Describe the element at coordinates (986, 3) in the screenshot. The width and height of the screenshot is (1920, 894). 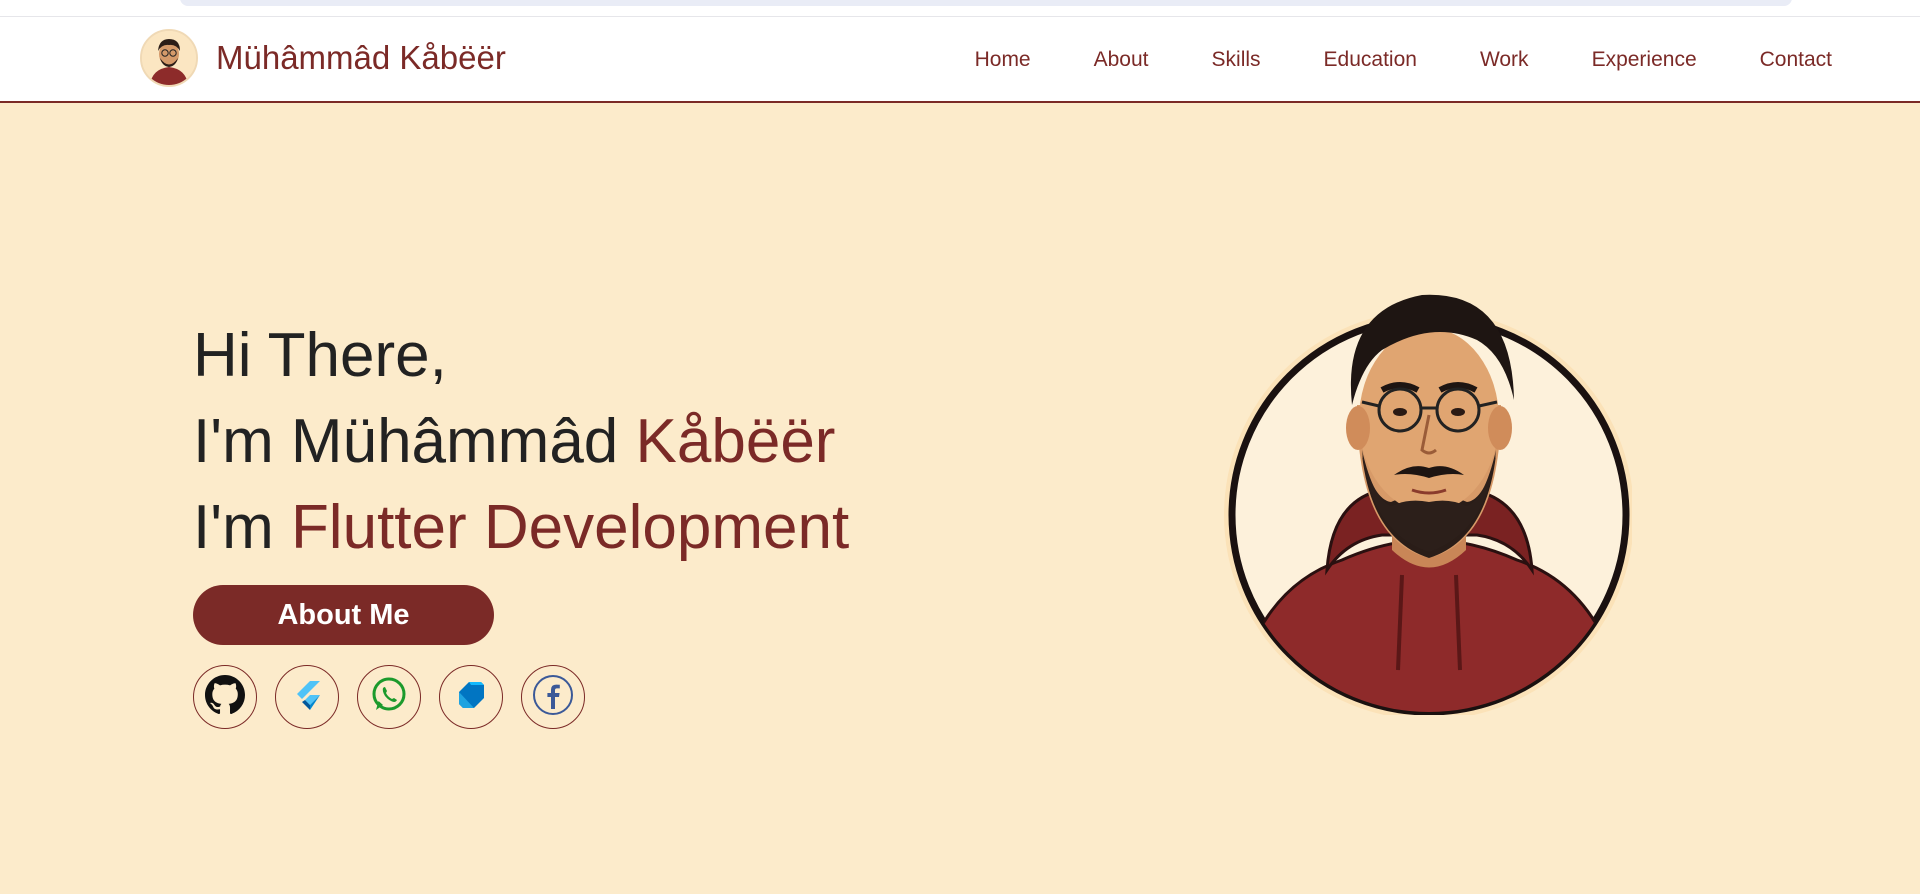
I see `address-bar-edge` at that location.